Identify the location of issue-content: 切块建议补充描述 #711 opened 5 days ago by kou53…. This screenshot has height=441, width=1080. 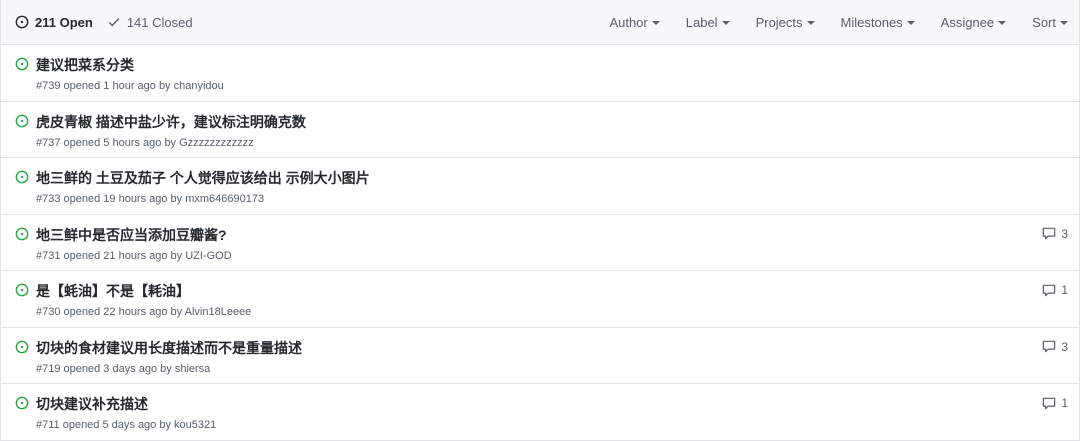
(126, 413).